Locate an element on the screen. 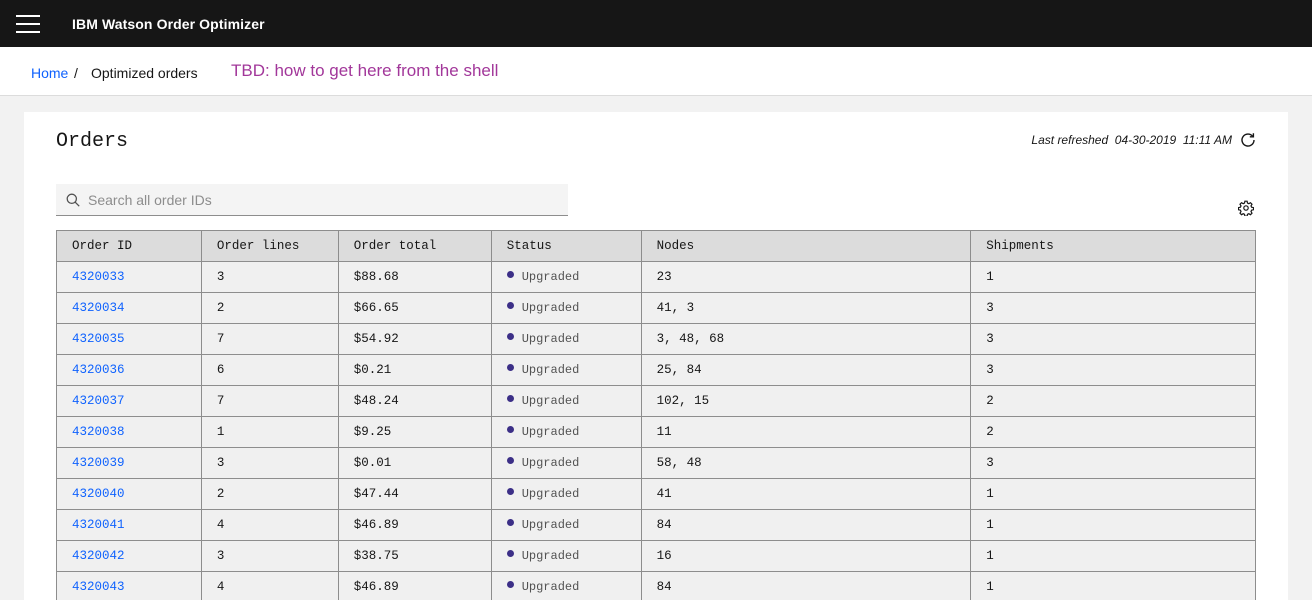 Image resolution: width=1312 pixels, height=600 pixels. table-row: 4320040 2 $47.44 Upgraded 41 1 is located at coordinates (656, 494).